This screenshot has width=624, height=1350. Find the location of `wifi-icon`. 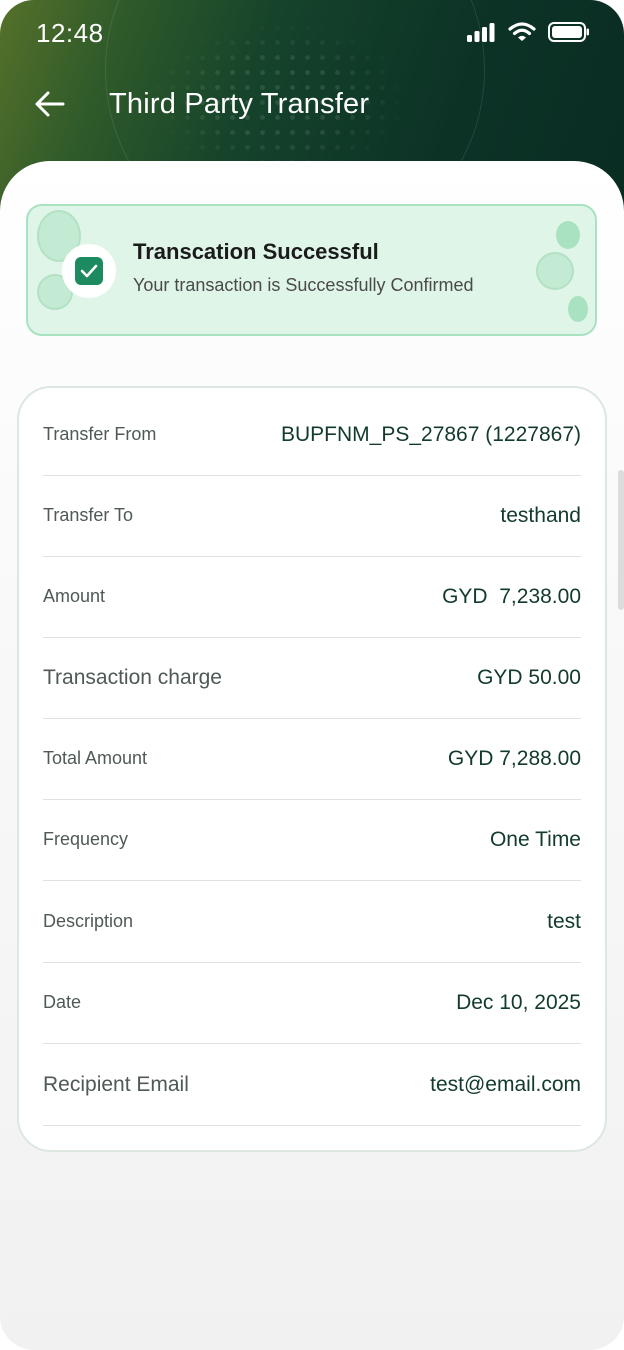

wifi-icon is located at coordinates (522, 34).